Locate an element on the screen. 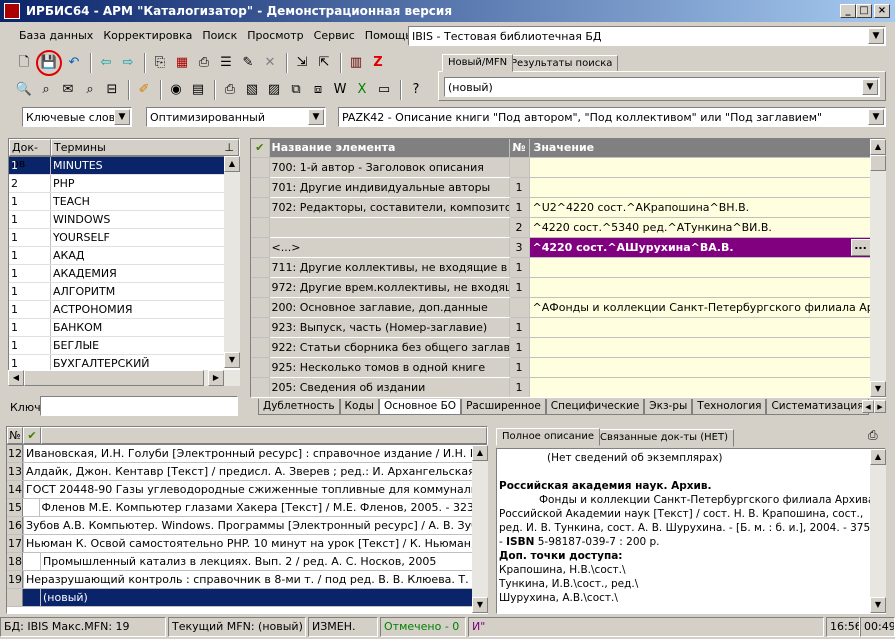 The height and width of the screenshot is (639, 895). description-scrollbar: ▲ ▼ is located at coordinates (878, 531).